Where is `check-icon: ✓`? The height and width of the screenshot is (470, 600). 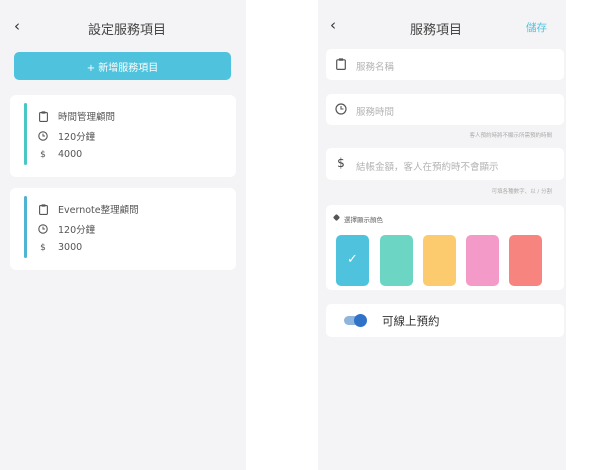
check-icon: ✓ is located at coordinates (352, 259).